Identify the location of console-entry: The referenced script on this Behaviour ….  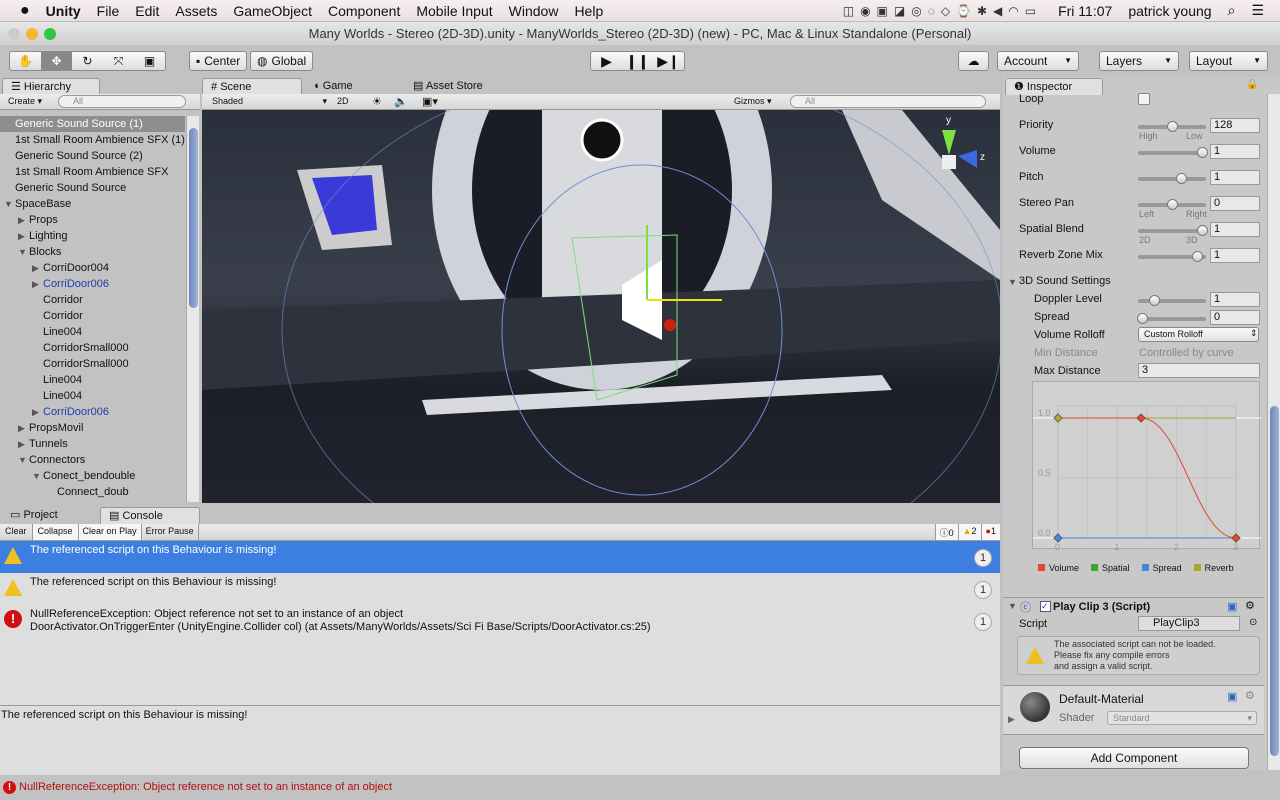
(500, 557).